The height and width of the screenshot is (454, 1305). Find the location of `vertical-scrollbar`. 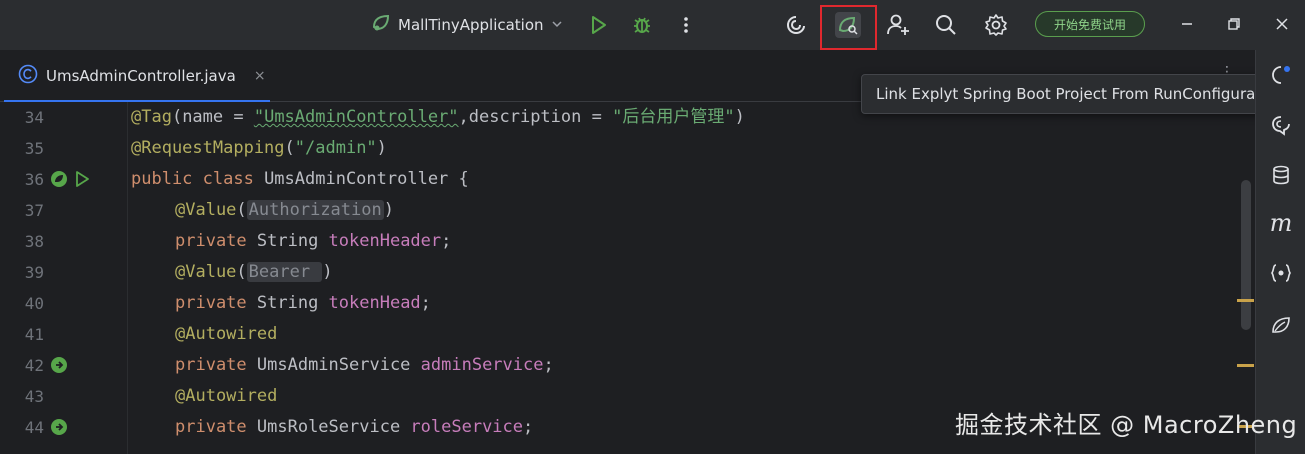

vertical-scrollbar is located at coordinates (1246, 255).